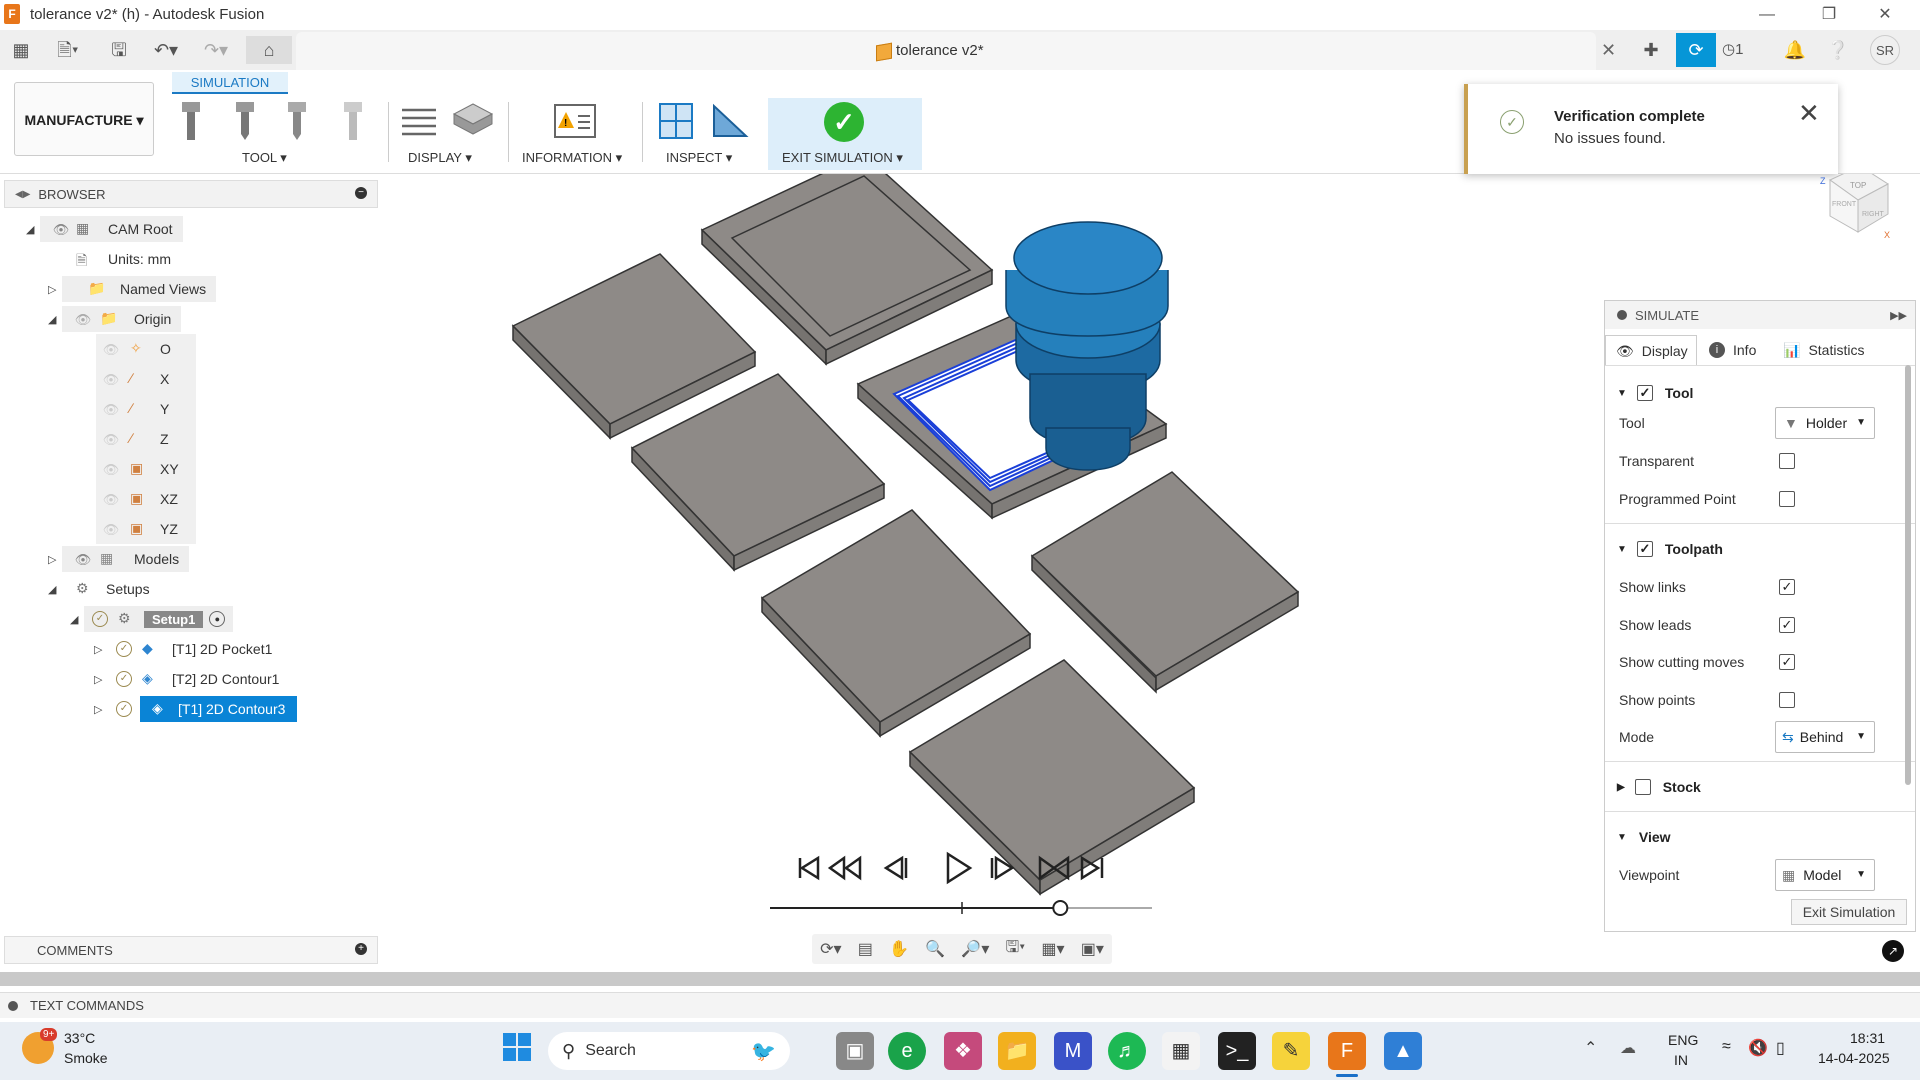  Describe the element at coordinates (1787, 587) in the screenshot. I see `show-links-checkbox: ✓` at that location.